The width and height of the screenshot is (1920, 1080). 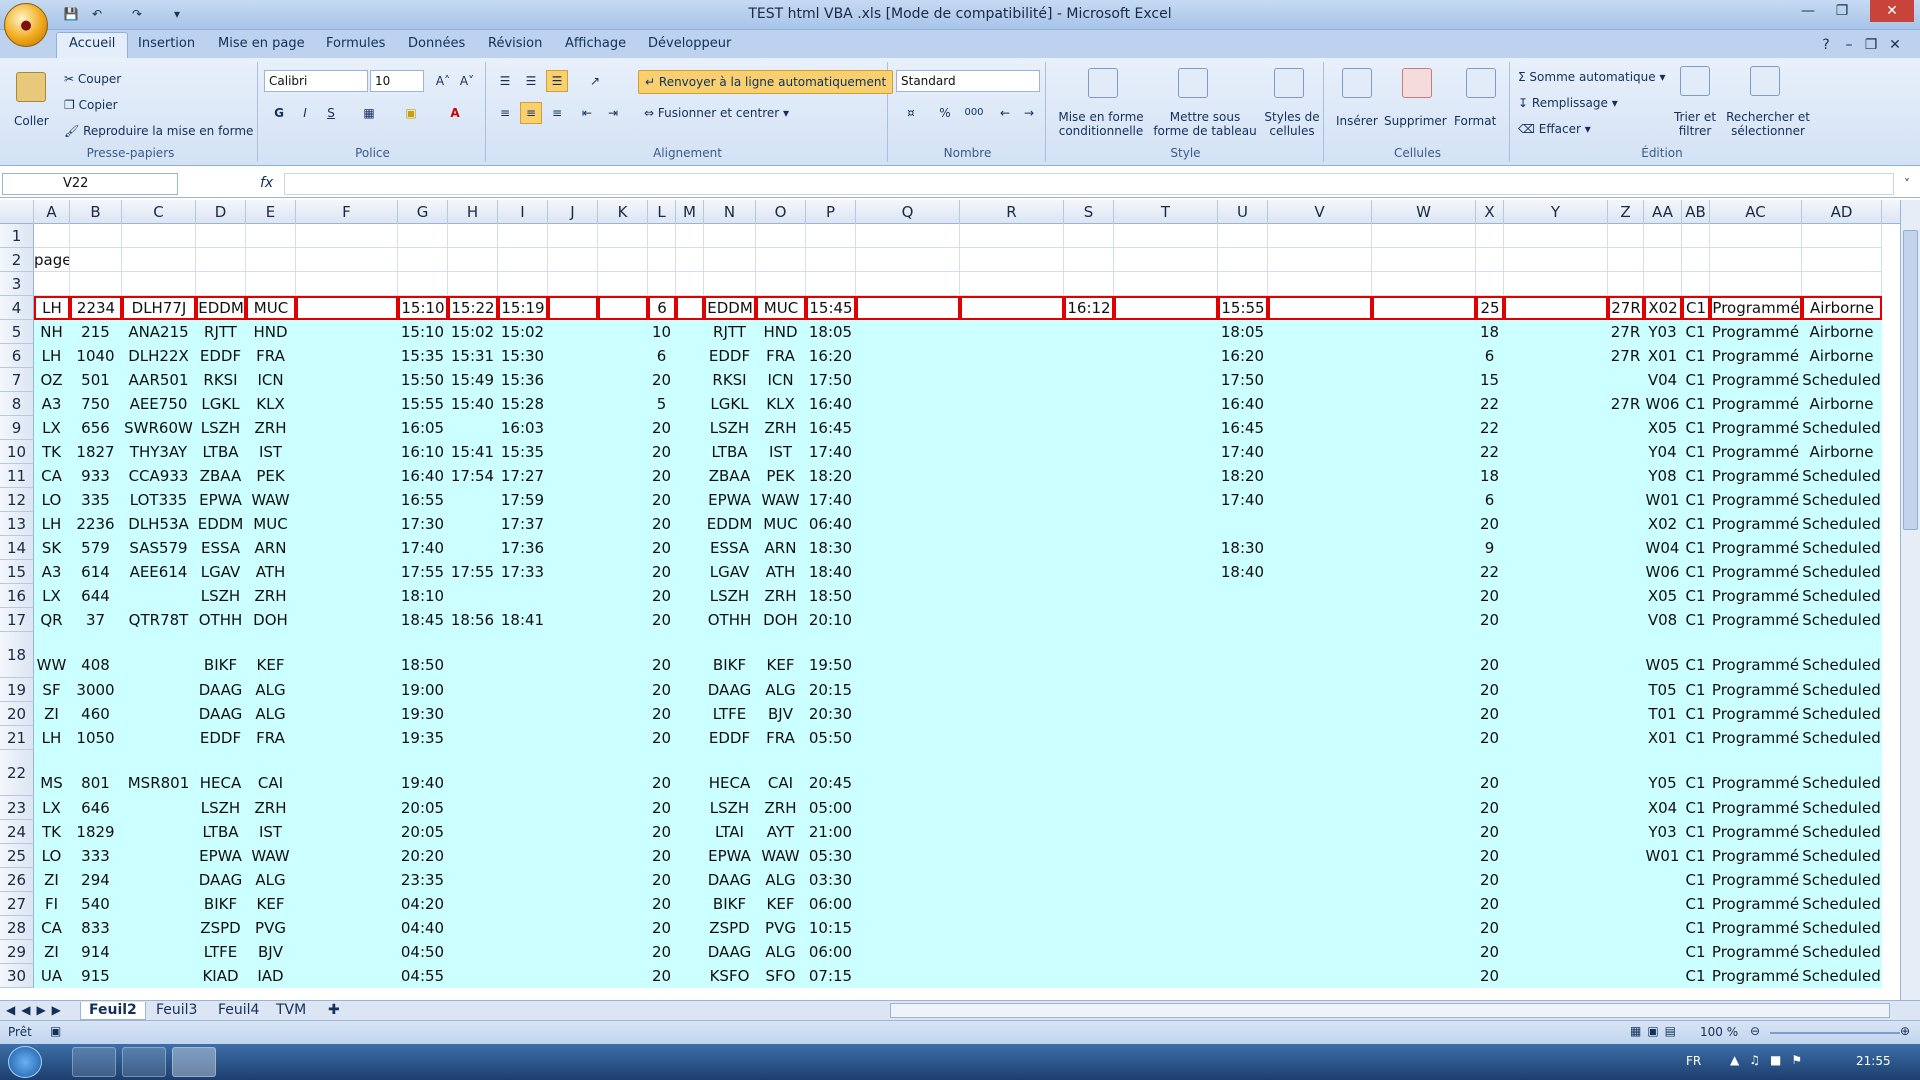 I want to click on clock: 21:55, so click(x=1873, y=1061).